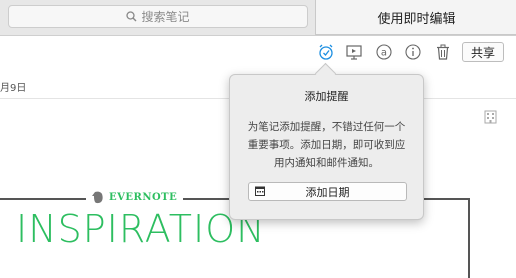 The height and width of the screenshot is (278, 516). What do you see at coordinates (13, 88) in the screenshot?
I see `note-date: 月9日` at bounding box center [13, 88].